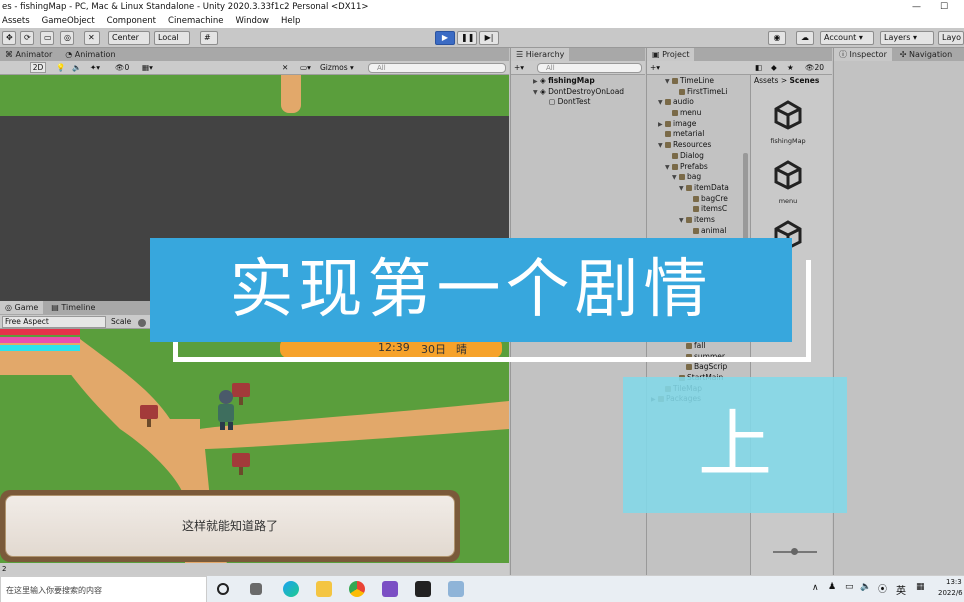  Describe the element at coordinates (954, 582) in the screenshot. I see `clock-time: 13:3` at that location.